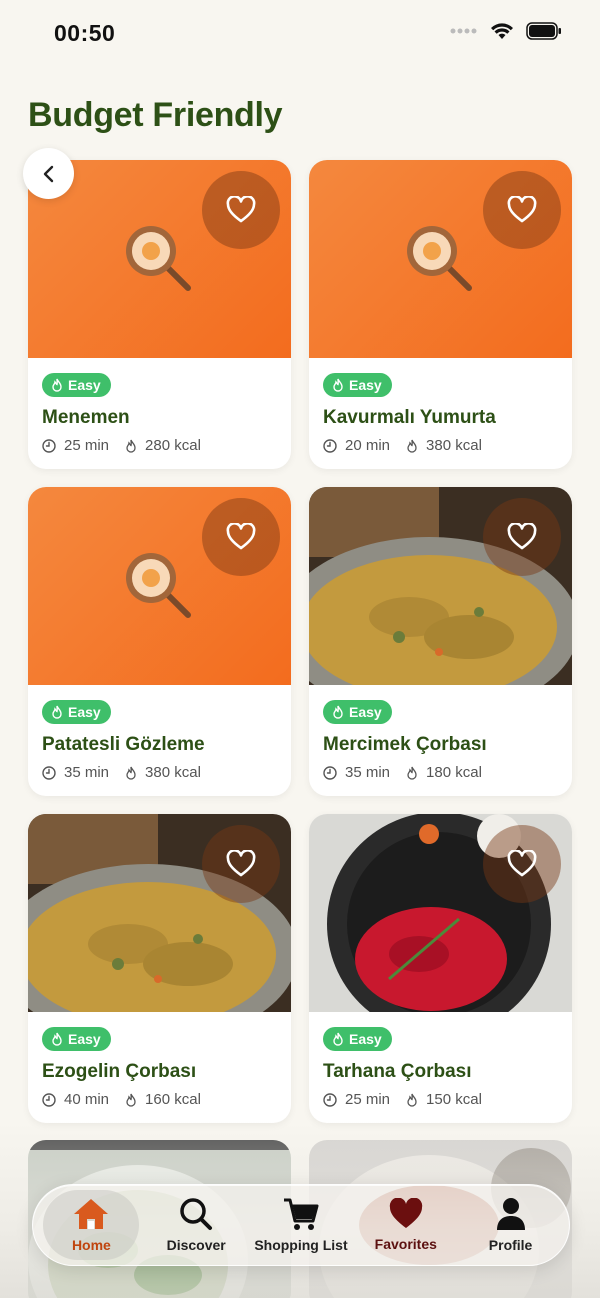  Describe the element at coordinates (440, 406) in the screenshot. I see `recipe-card-body: Easy Kavurmalı Yumurta 20 min 380 kcal` at that location.